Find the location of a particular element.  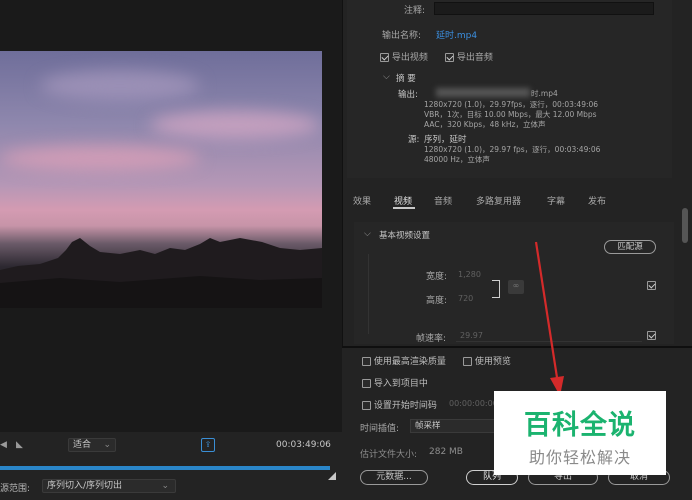

height-label: 高度: is located at coordinates (437, 301).